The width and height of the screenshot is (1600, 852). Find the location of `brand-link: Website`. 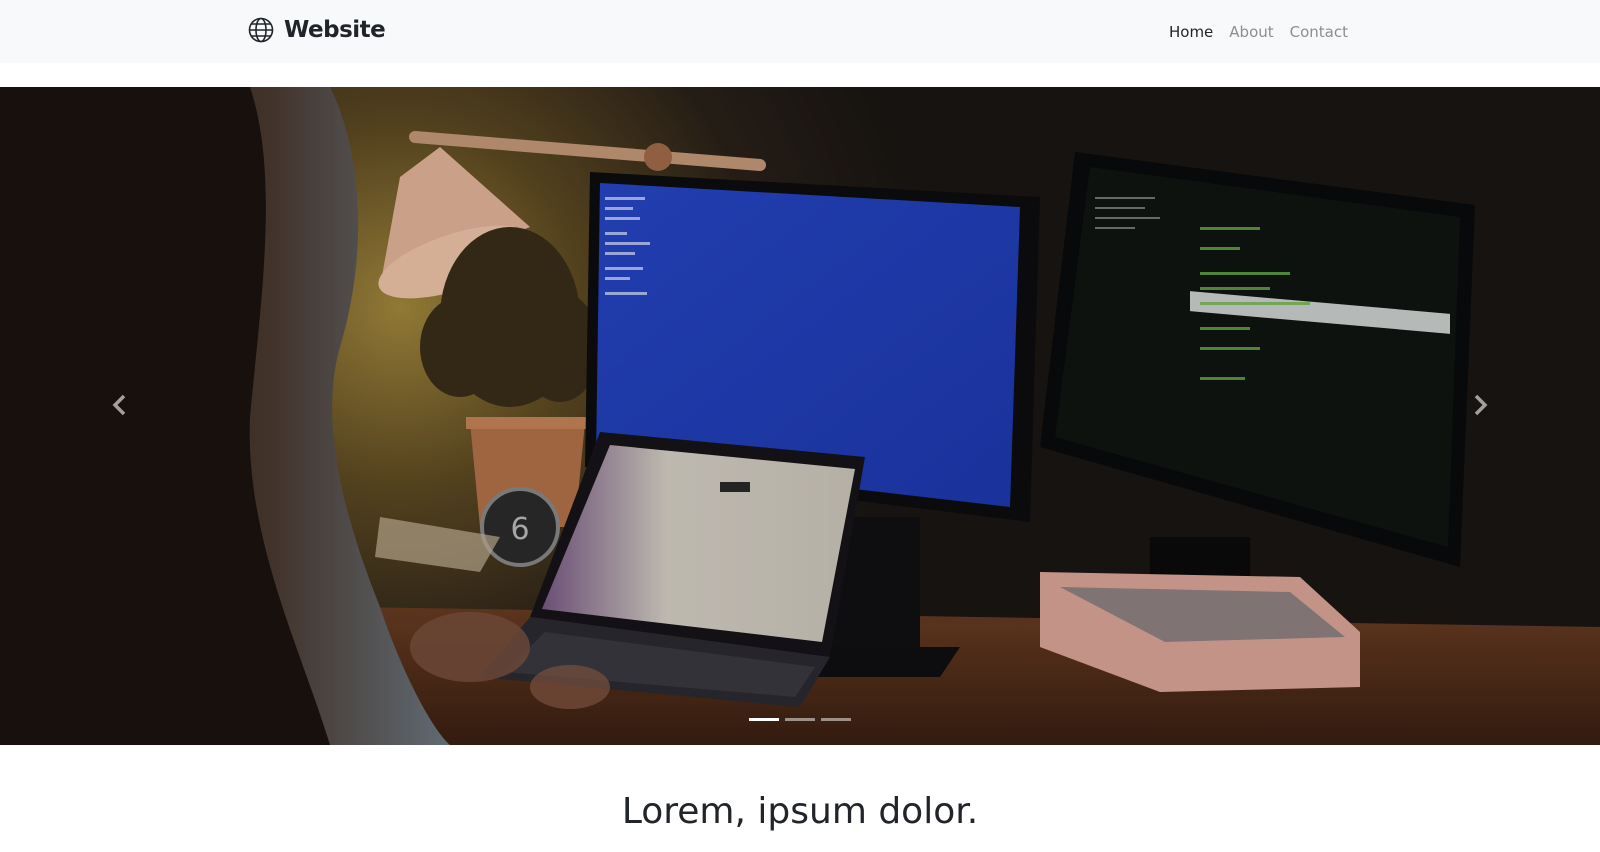

brand-link: Website is located at coordinates (317, 30).